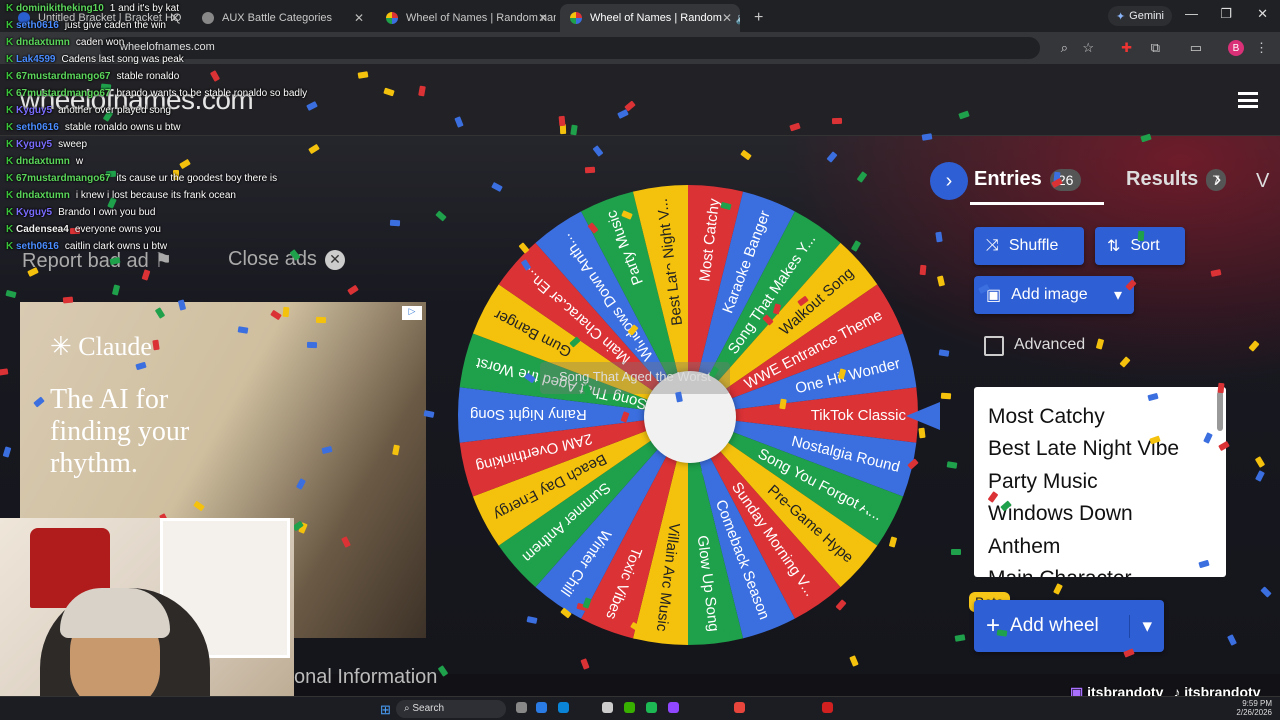  What do you see at coordinates (528, 414) in the screenshot?
I see `wheel-segment-label: Rainy Night Song` at bounding box center [528, 414].